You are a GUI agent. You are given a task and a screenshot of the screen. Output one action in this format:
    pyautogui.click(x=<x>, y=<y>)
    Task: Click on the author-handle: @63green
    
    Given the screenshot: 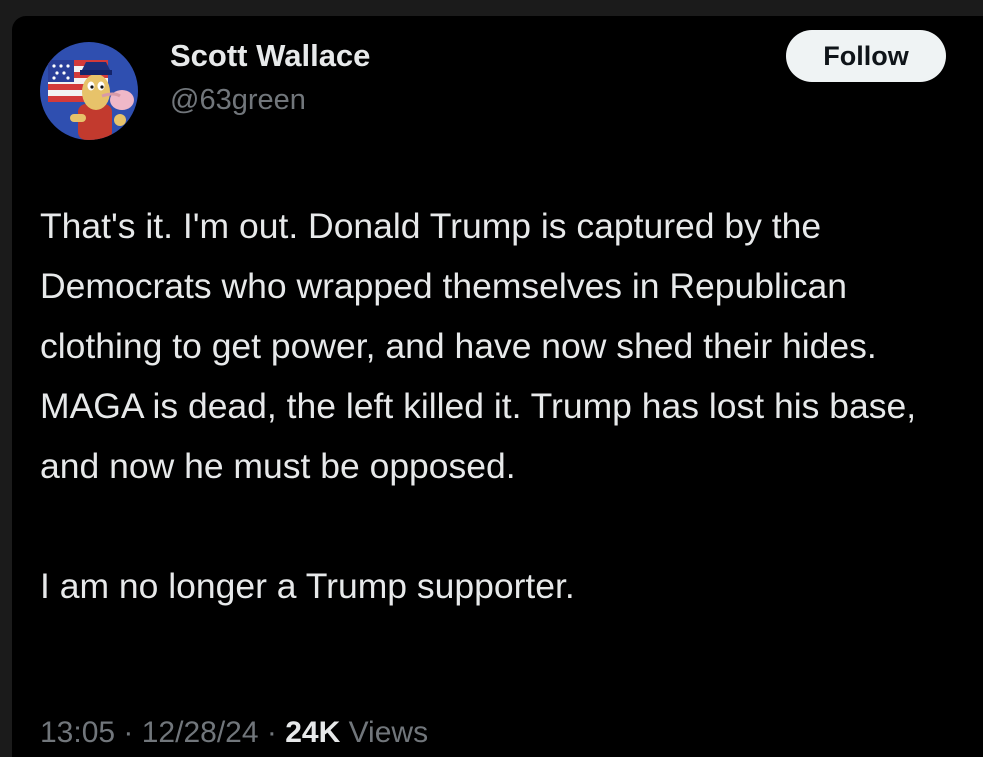 What is the action you would take?
    pyautogui.click(x=238, y=100)
    